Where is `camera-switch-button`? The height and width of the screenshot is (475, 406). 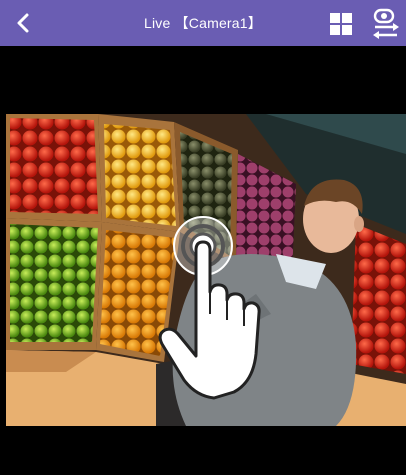 camera-switch-button is located at coordinates (386, 24).